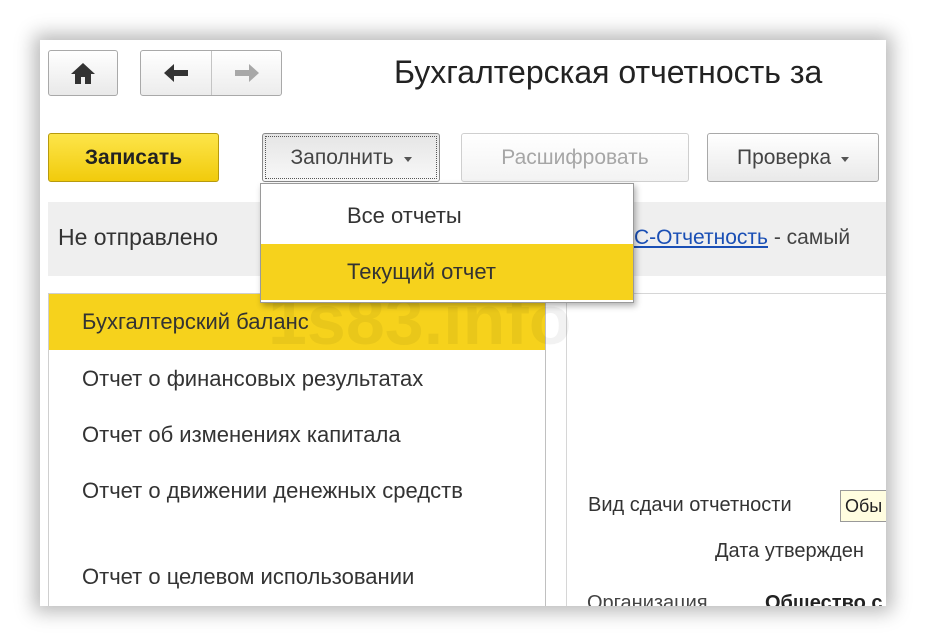 The height and width of the screenshot is (644, 926). Describe the element at coordinates (138, 237) in the screenshot. I see `status-text: Не отправлено` at that location.